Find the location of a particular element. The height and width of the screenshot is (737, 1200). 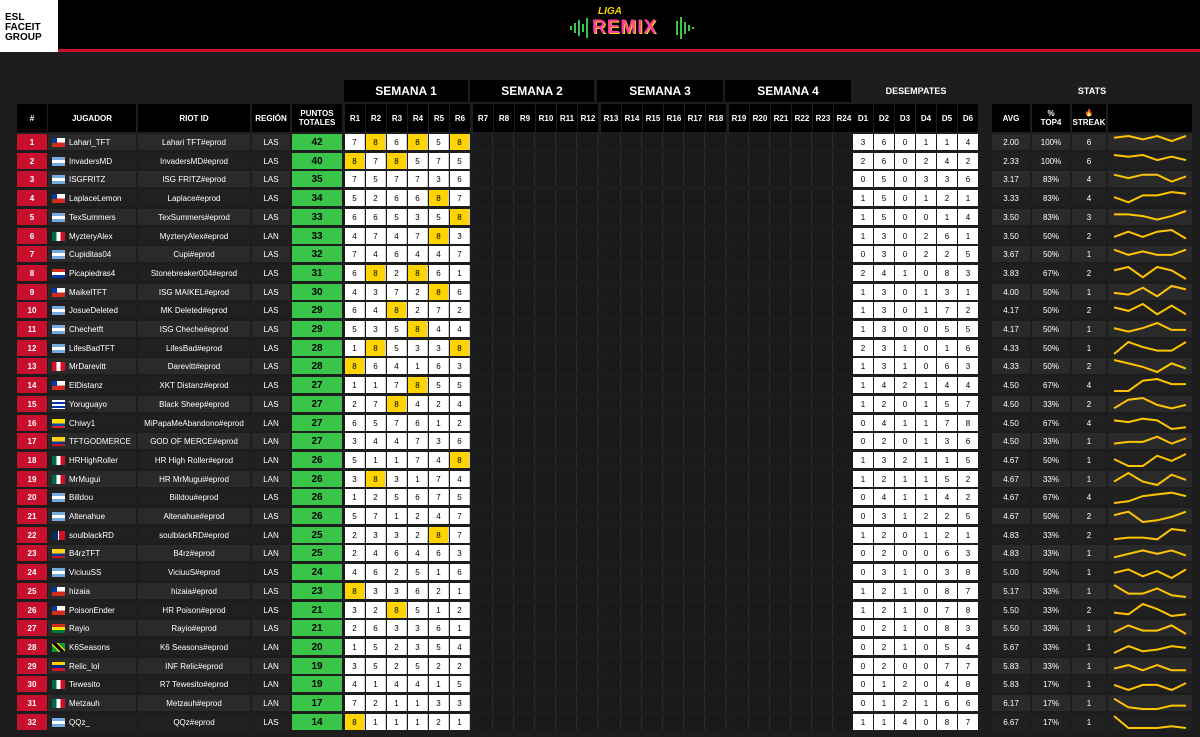

flag-icon-mx is located at coordinates (58, 479).